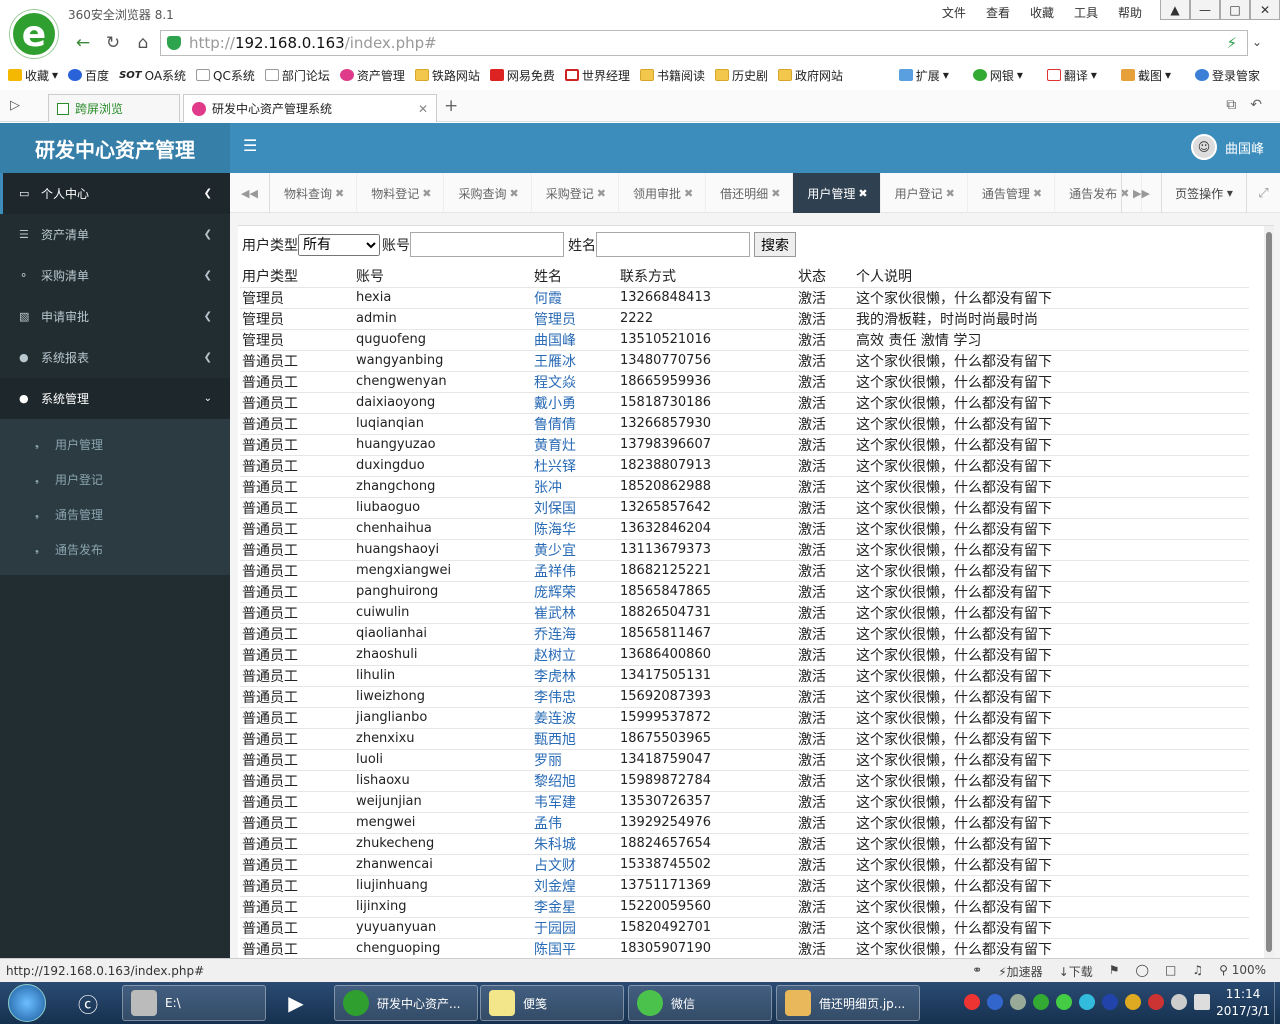  Describe the element at coordinates (1170, 971) in the screenshot. I see `window-icon: □` at that location.